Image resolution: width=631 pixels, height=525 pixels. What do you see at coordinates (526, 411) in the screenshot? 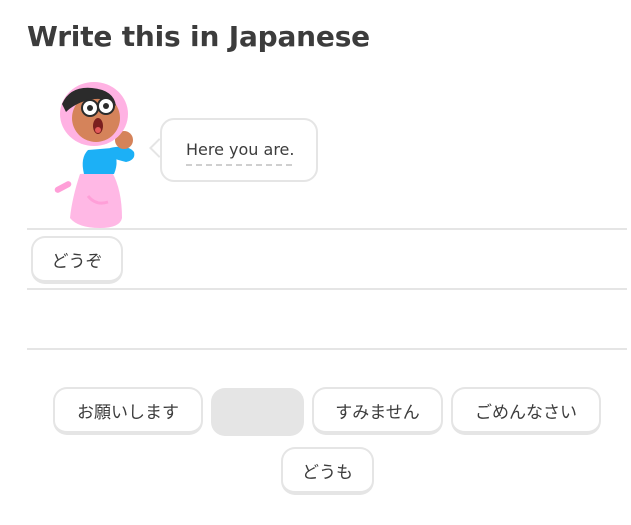
I see `word-bank-chip: ごめんなさい` at bounding box center [526, 411].